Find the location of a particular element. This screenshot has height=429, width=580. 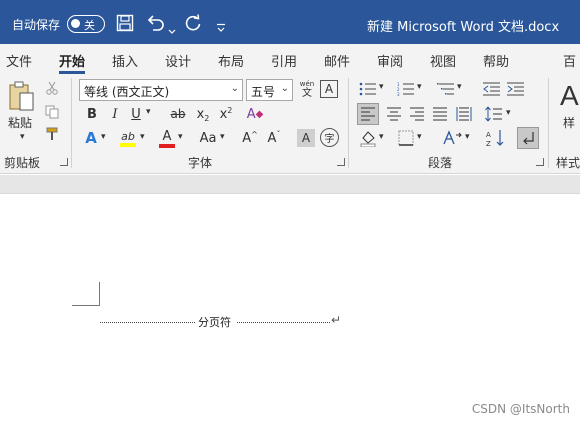

style-sample-letter: A is located at coordinates (569, 96).